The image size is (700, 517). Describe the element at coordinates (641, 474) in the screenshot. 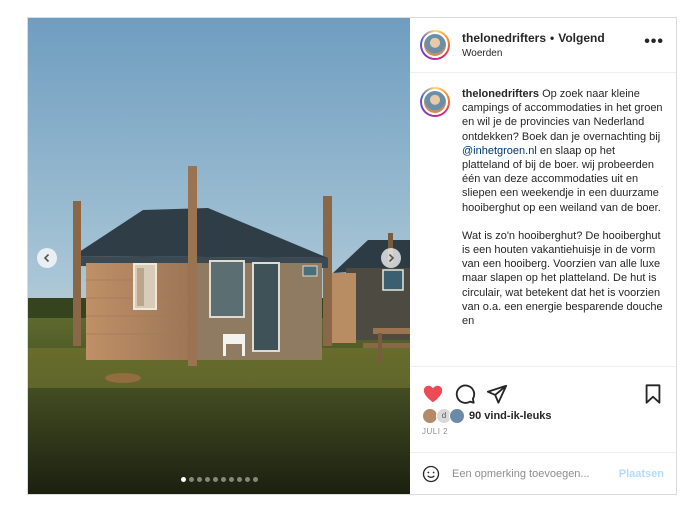

I see `post-comment-button: Plaatsen` at that location.